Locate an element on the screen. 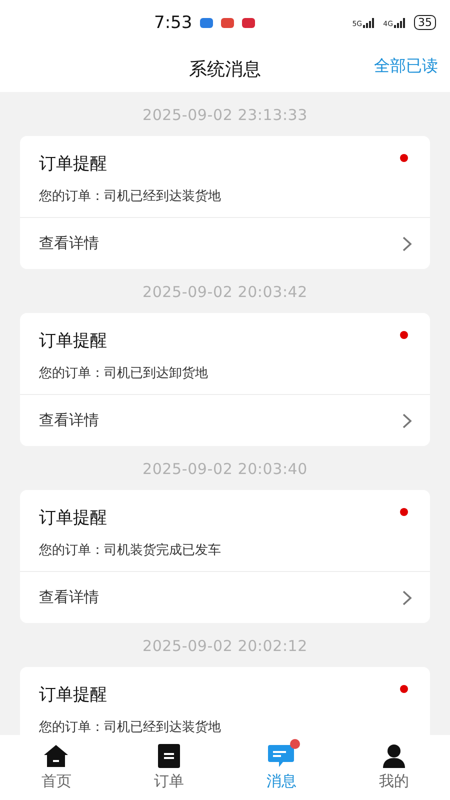 The image size is (450, 800). home-icon is located at coordinates (56, 756).